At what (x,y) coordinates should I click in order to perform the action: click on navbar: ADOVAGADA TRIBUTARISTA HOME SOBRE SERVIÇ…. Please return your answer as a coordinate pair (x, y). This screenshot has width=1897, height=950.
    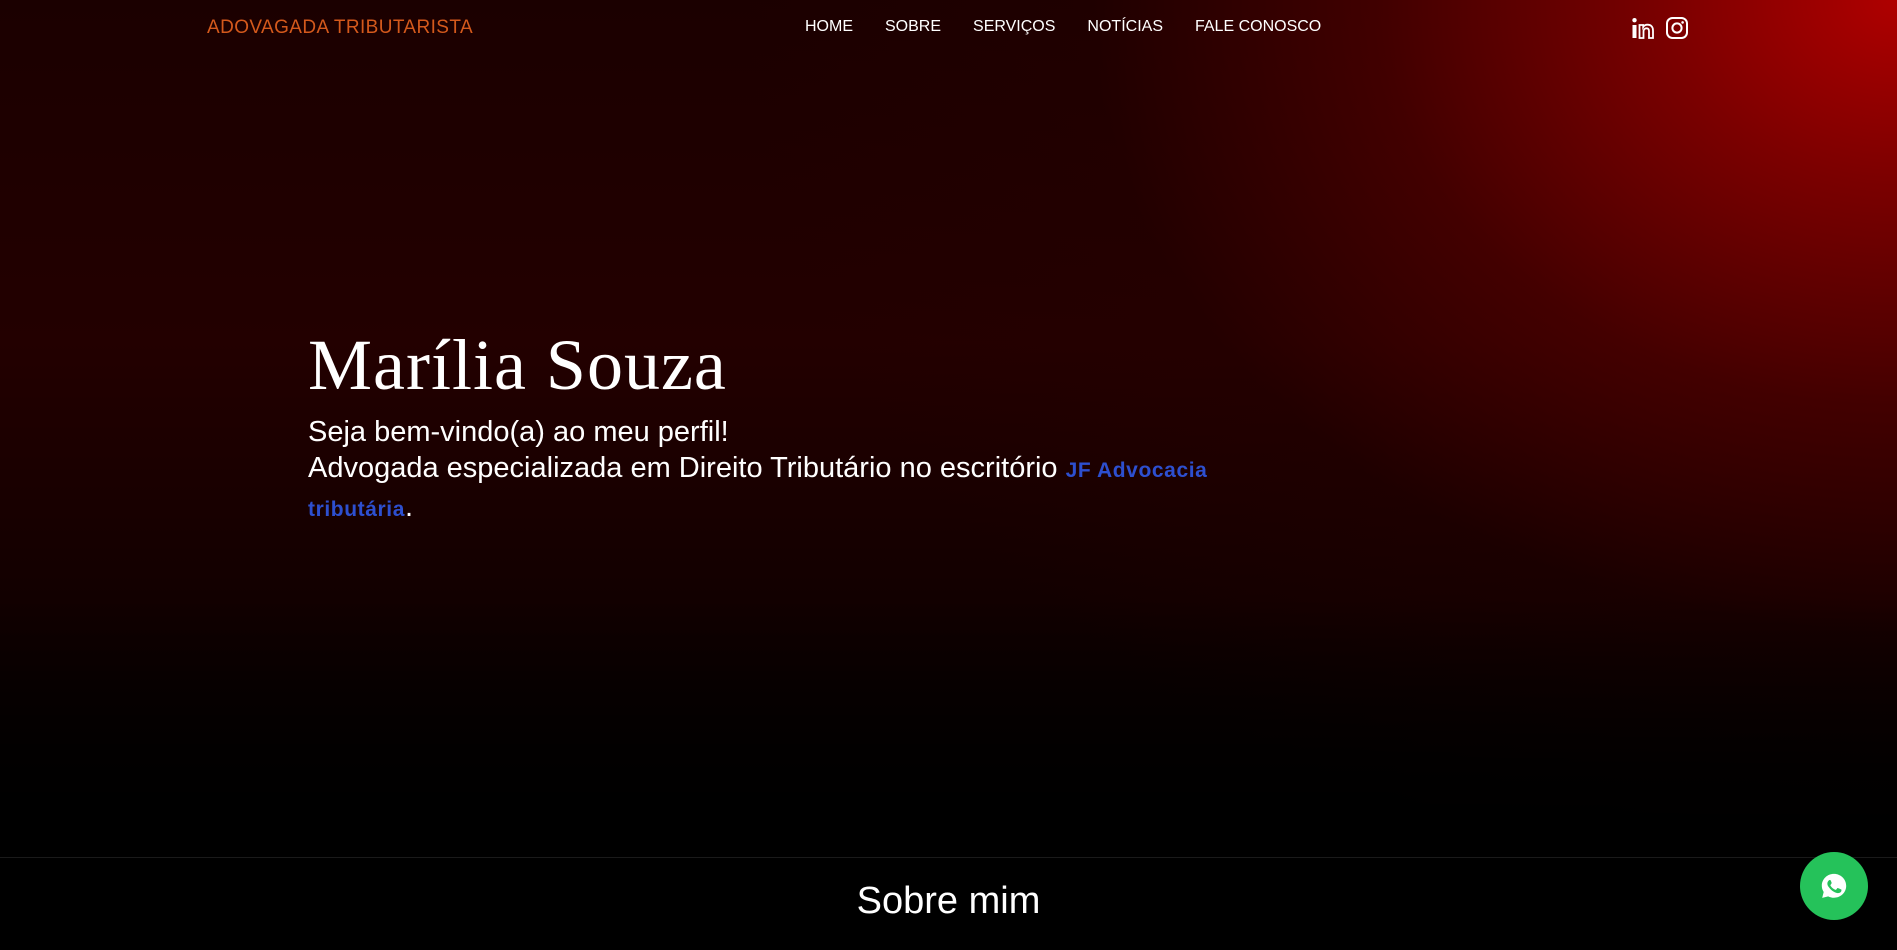
    Looking at the image, I should click on (948, 28).